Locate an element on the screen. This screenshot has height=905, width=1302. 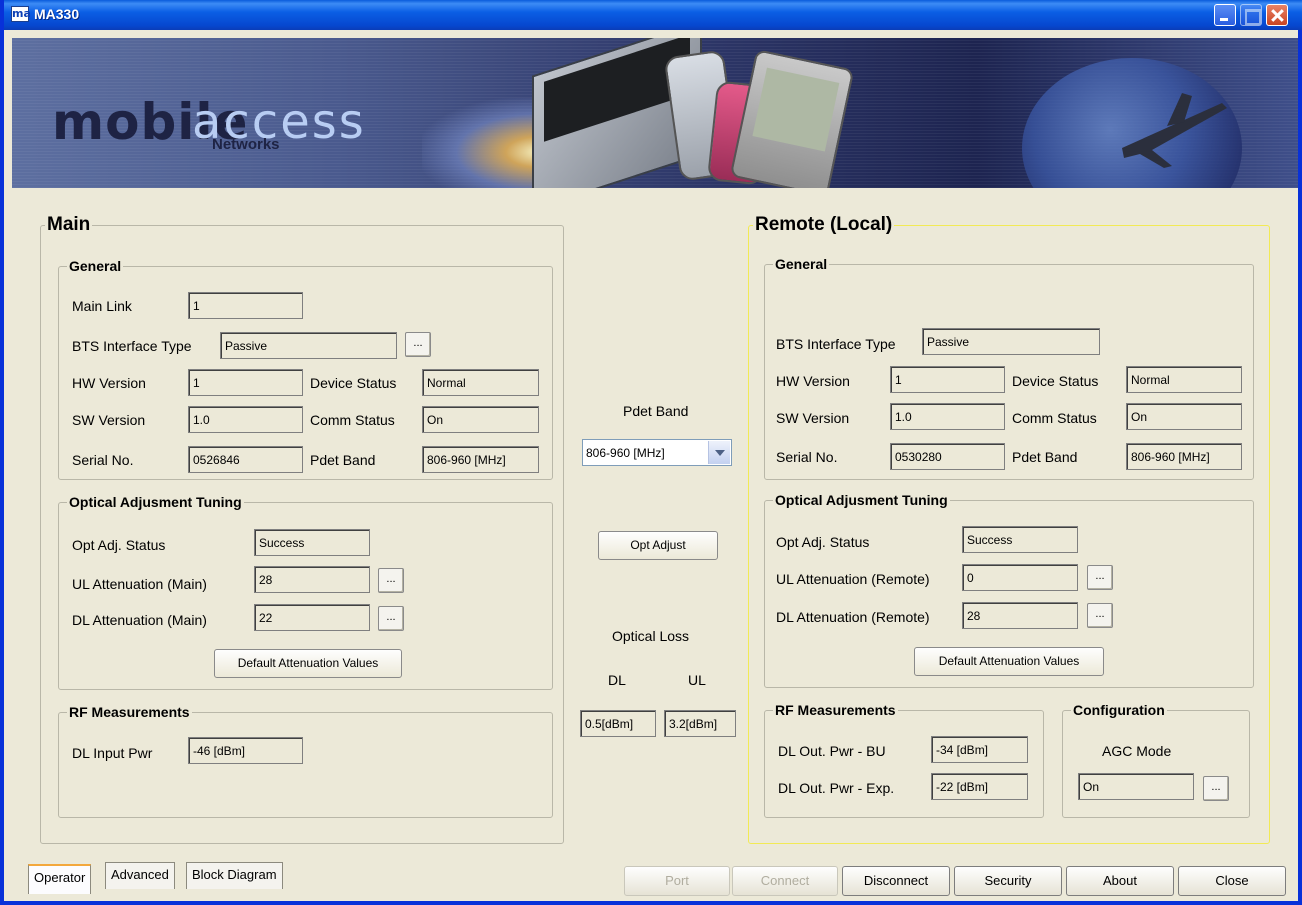
remote-comm-status-field: On is located at coordinates (1184, 416).